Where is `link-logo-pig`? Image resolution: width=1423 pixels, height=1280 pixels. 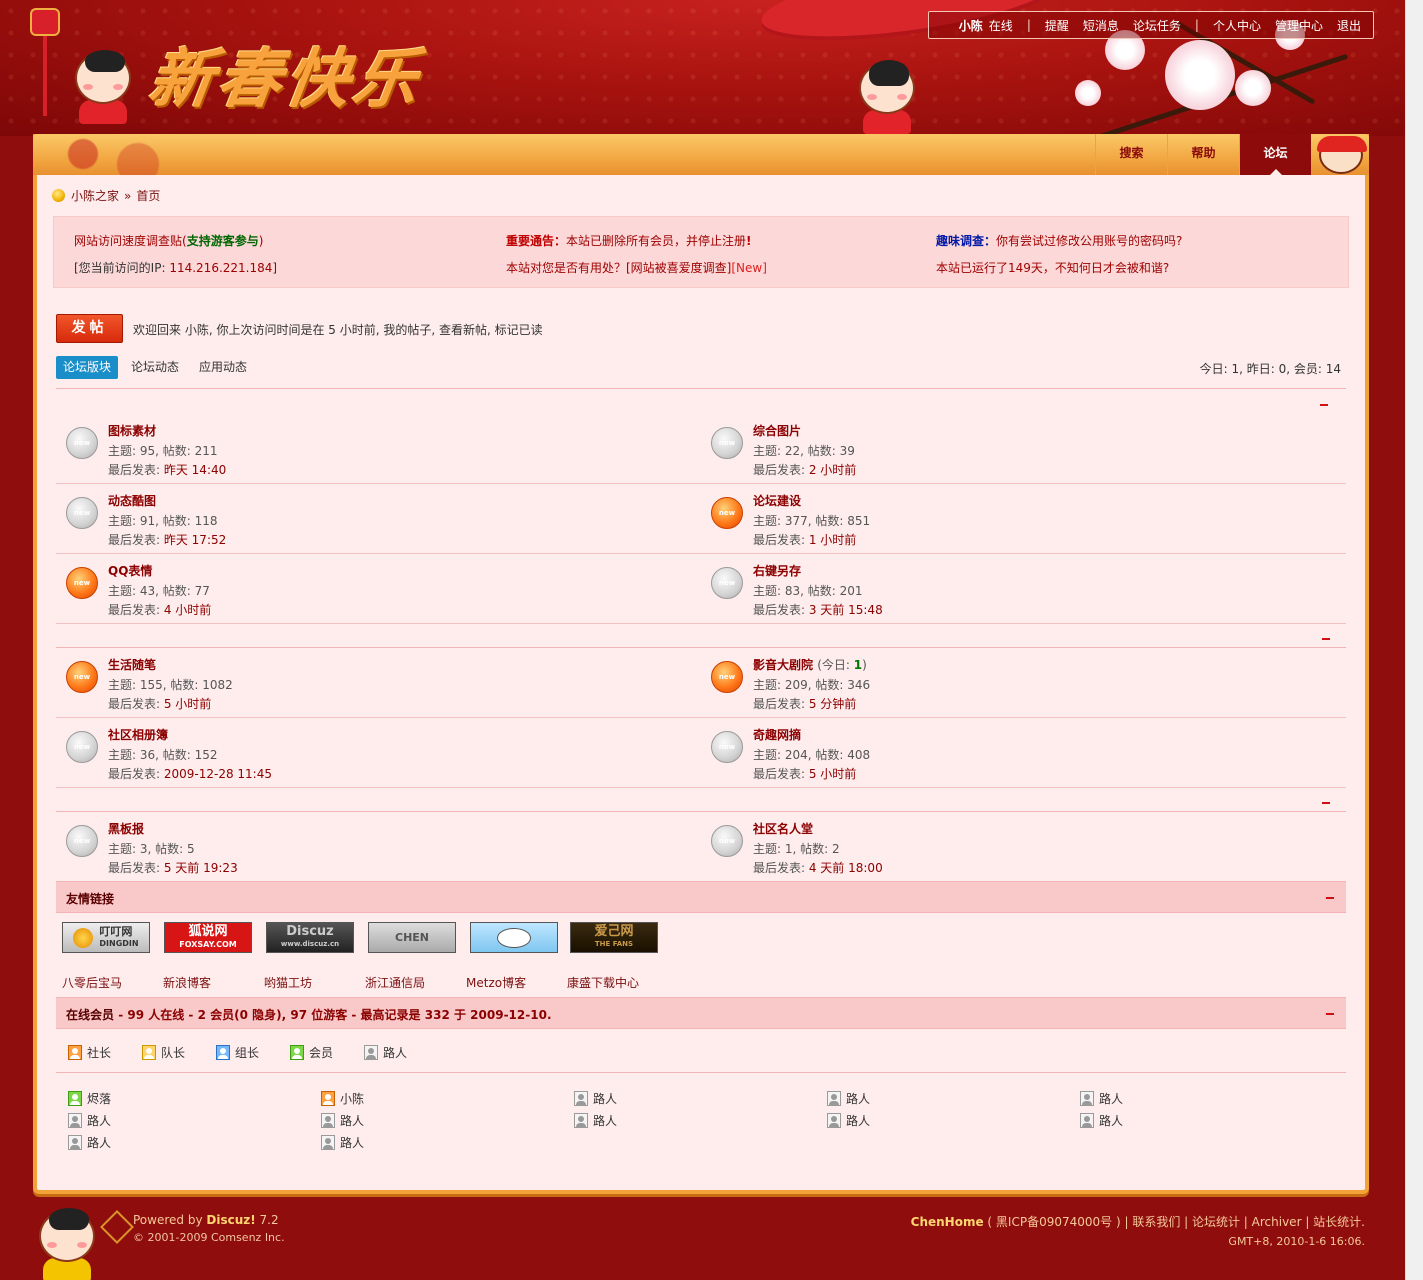 link-logo-pig is located at coordinates (514, 937).